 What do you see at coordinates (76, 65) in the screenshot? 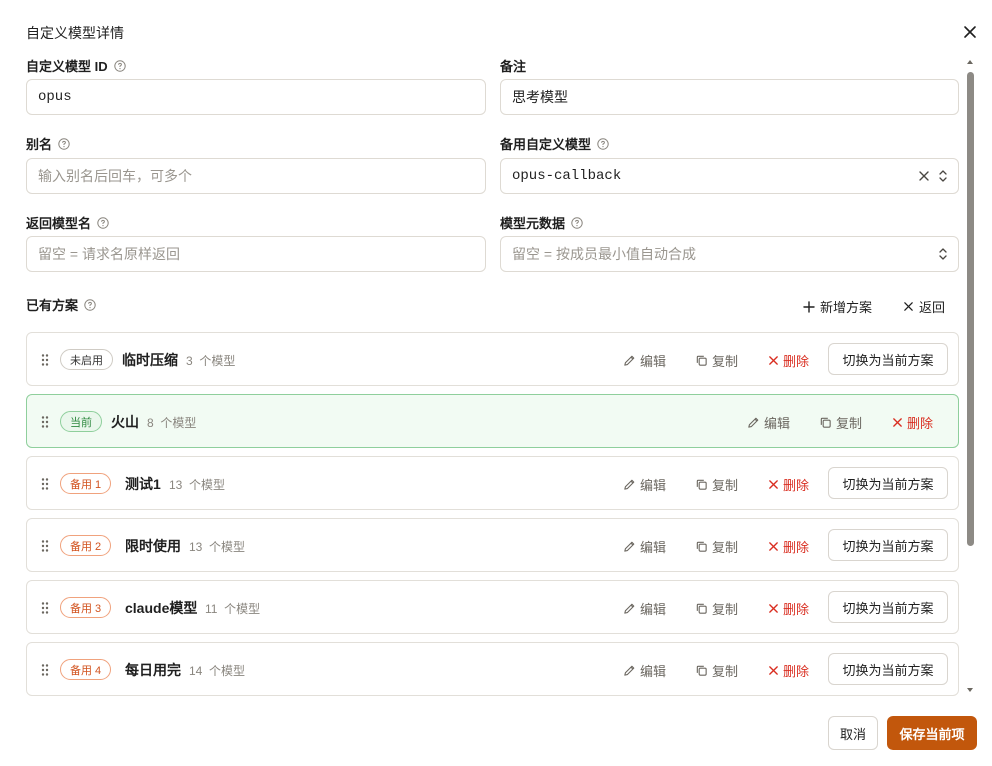
I see `model-id-label: 自定义模型 ID` at bounding box center [76, 65].